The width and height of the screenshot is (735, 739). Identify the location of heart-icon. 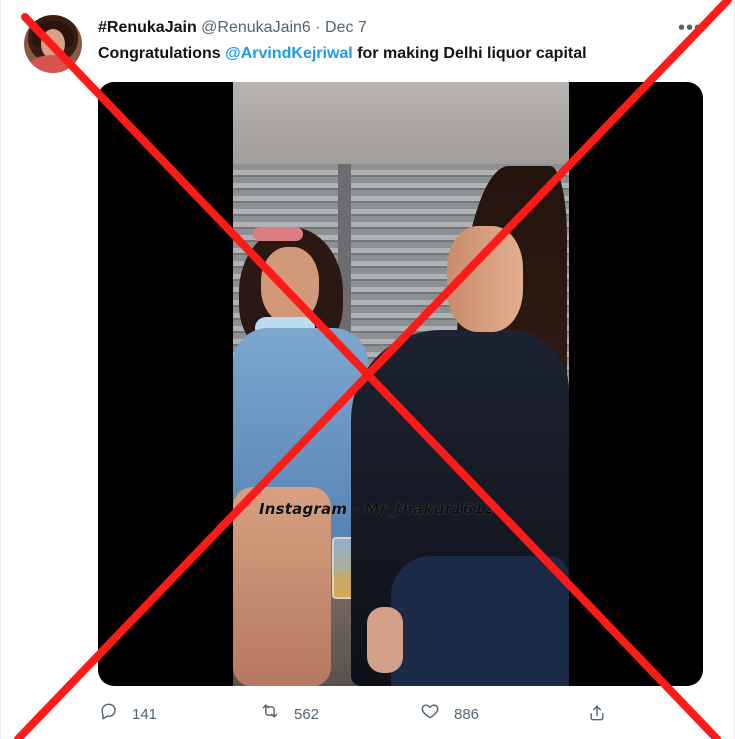
(430, 715).